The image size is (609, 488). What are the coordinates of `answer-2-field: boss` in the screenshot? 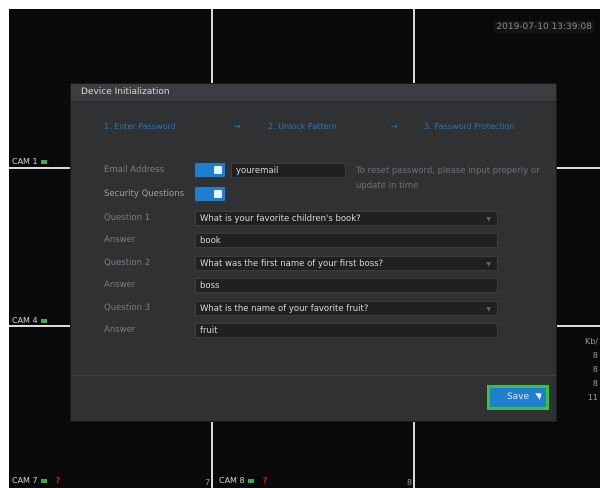 It's located at (346, 285).